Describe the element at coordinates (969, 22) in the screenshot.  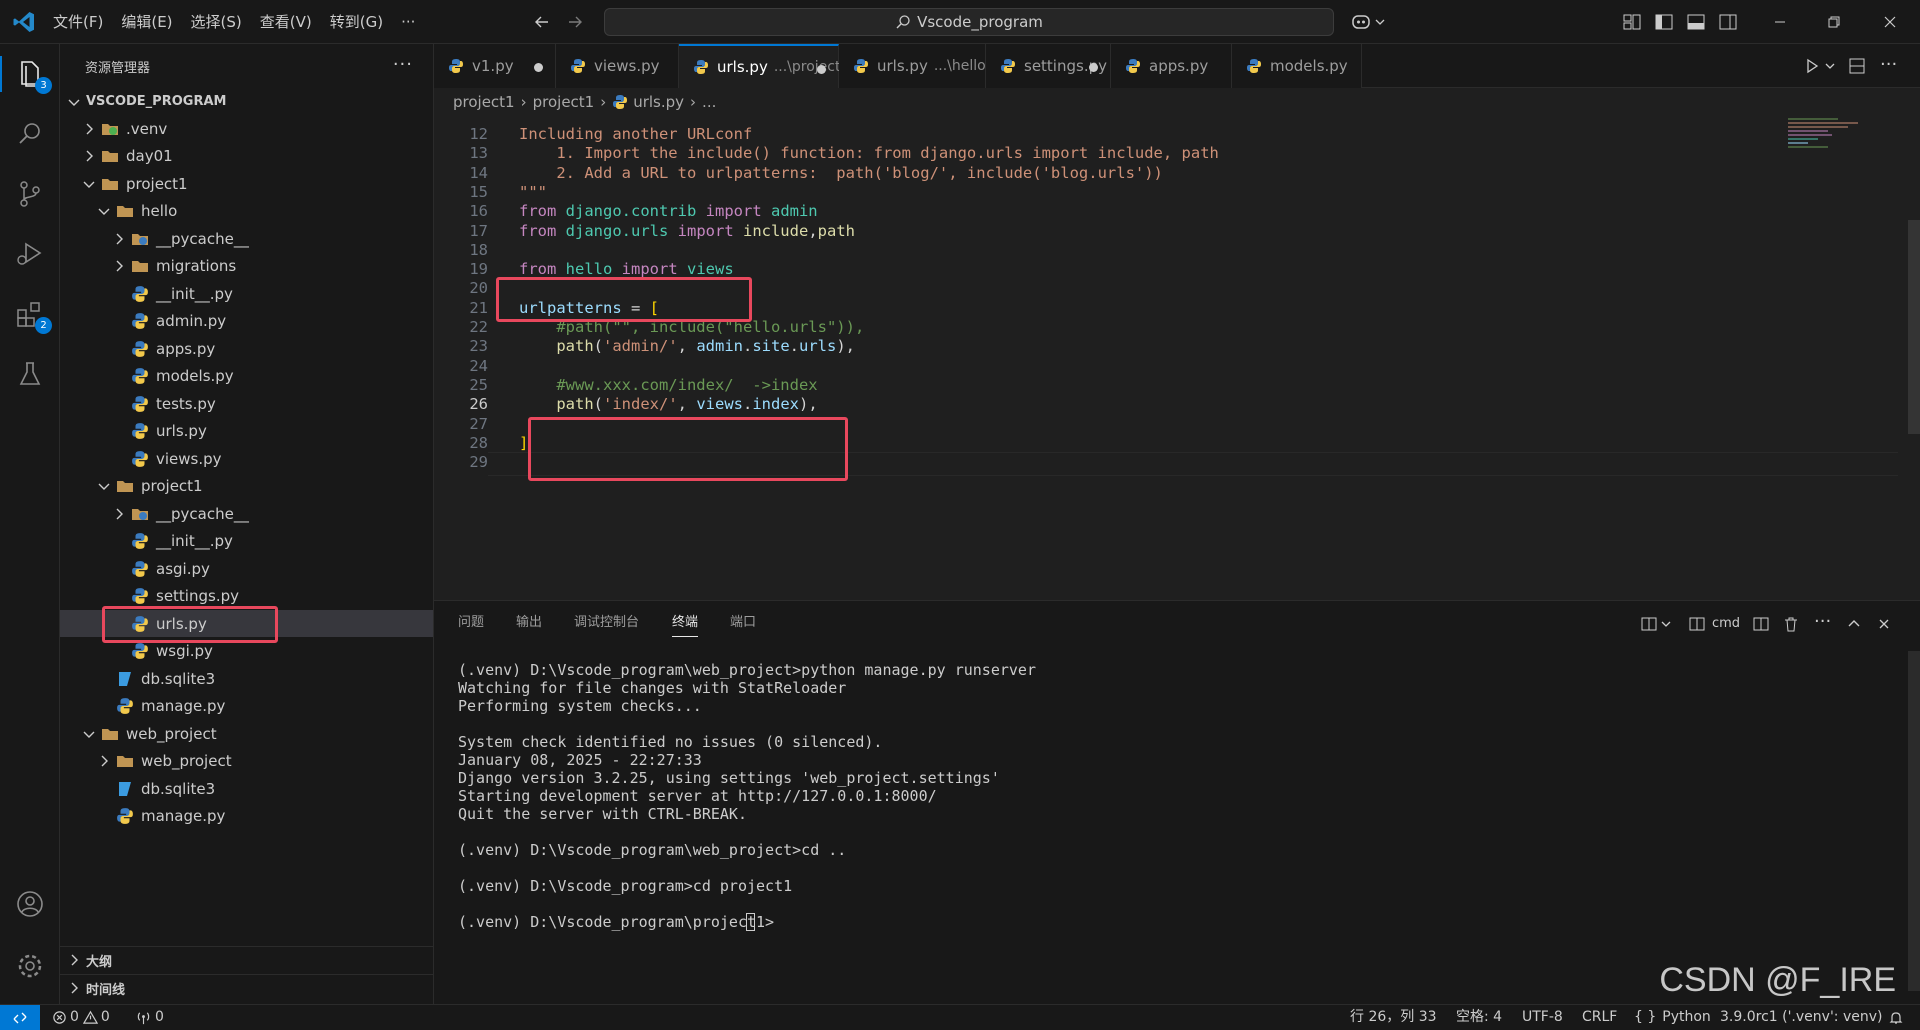
I see `command-center-search: Vscode_program` at that location.